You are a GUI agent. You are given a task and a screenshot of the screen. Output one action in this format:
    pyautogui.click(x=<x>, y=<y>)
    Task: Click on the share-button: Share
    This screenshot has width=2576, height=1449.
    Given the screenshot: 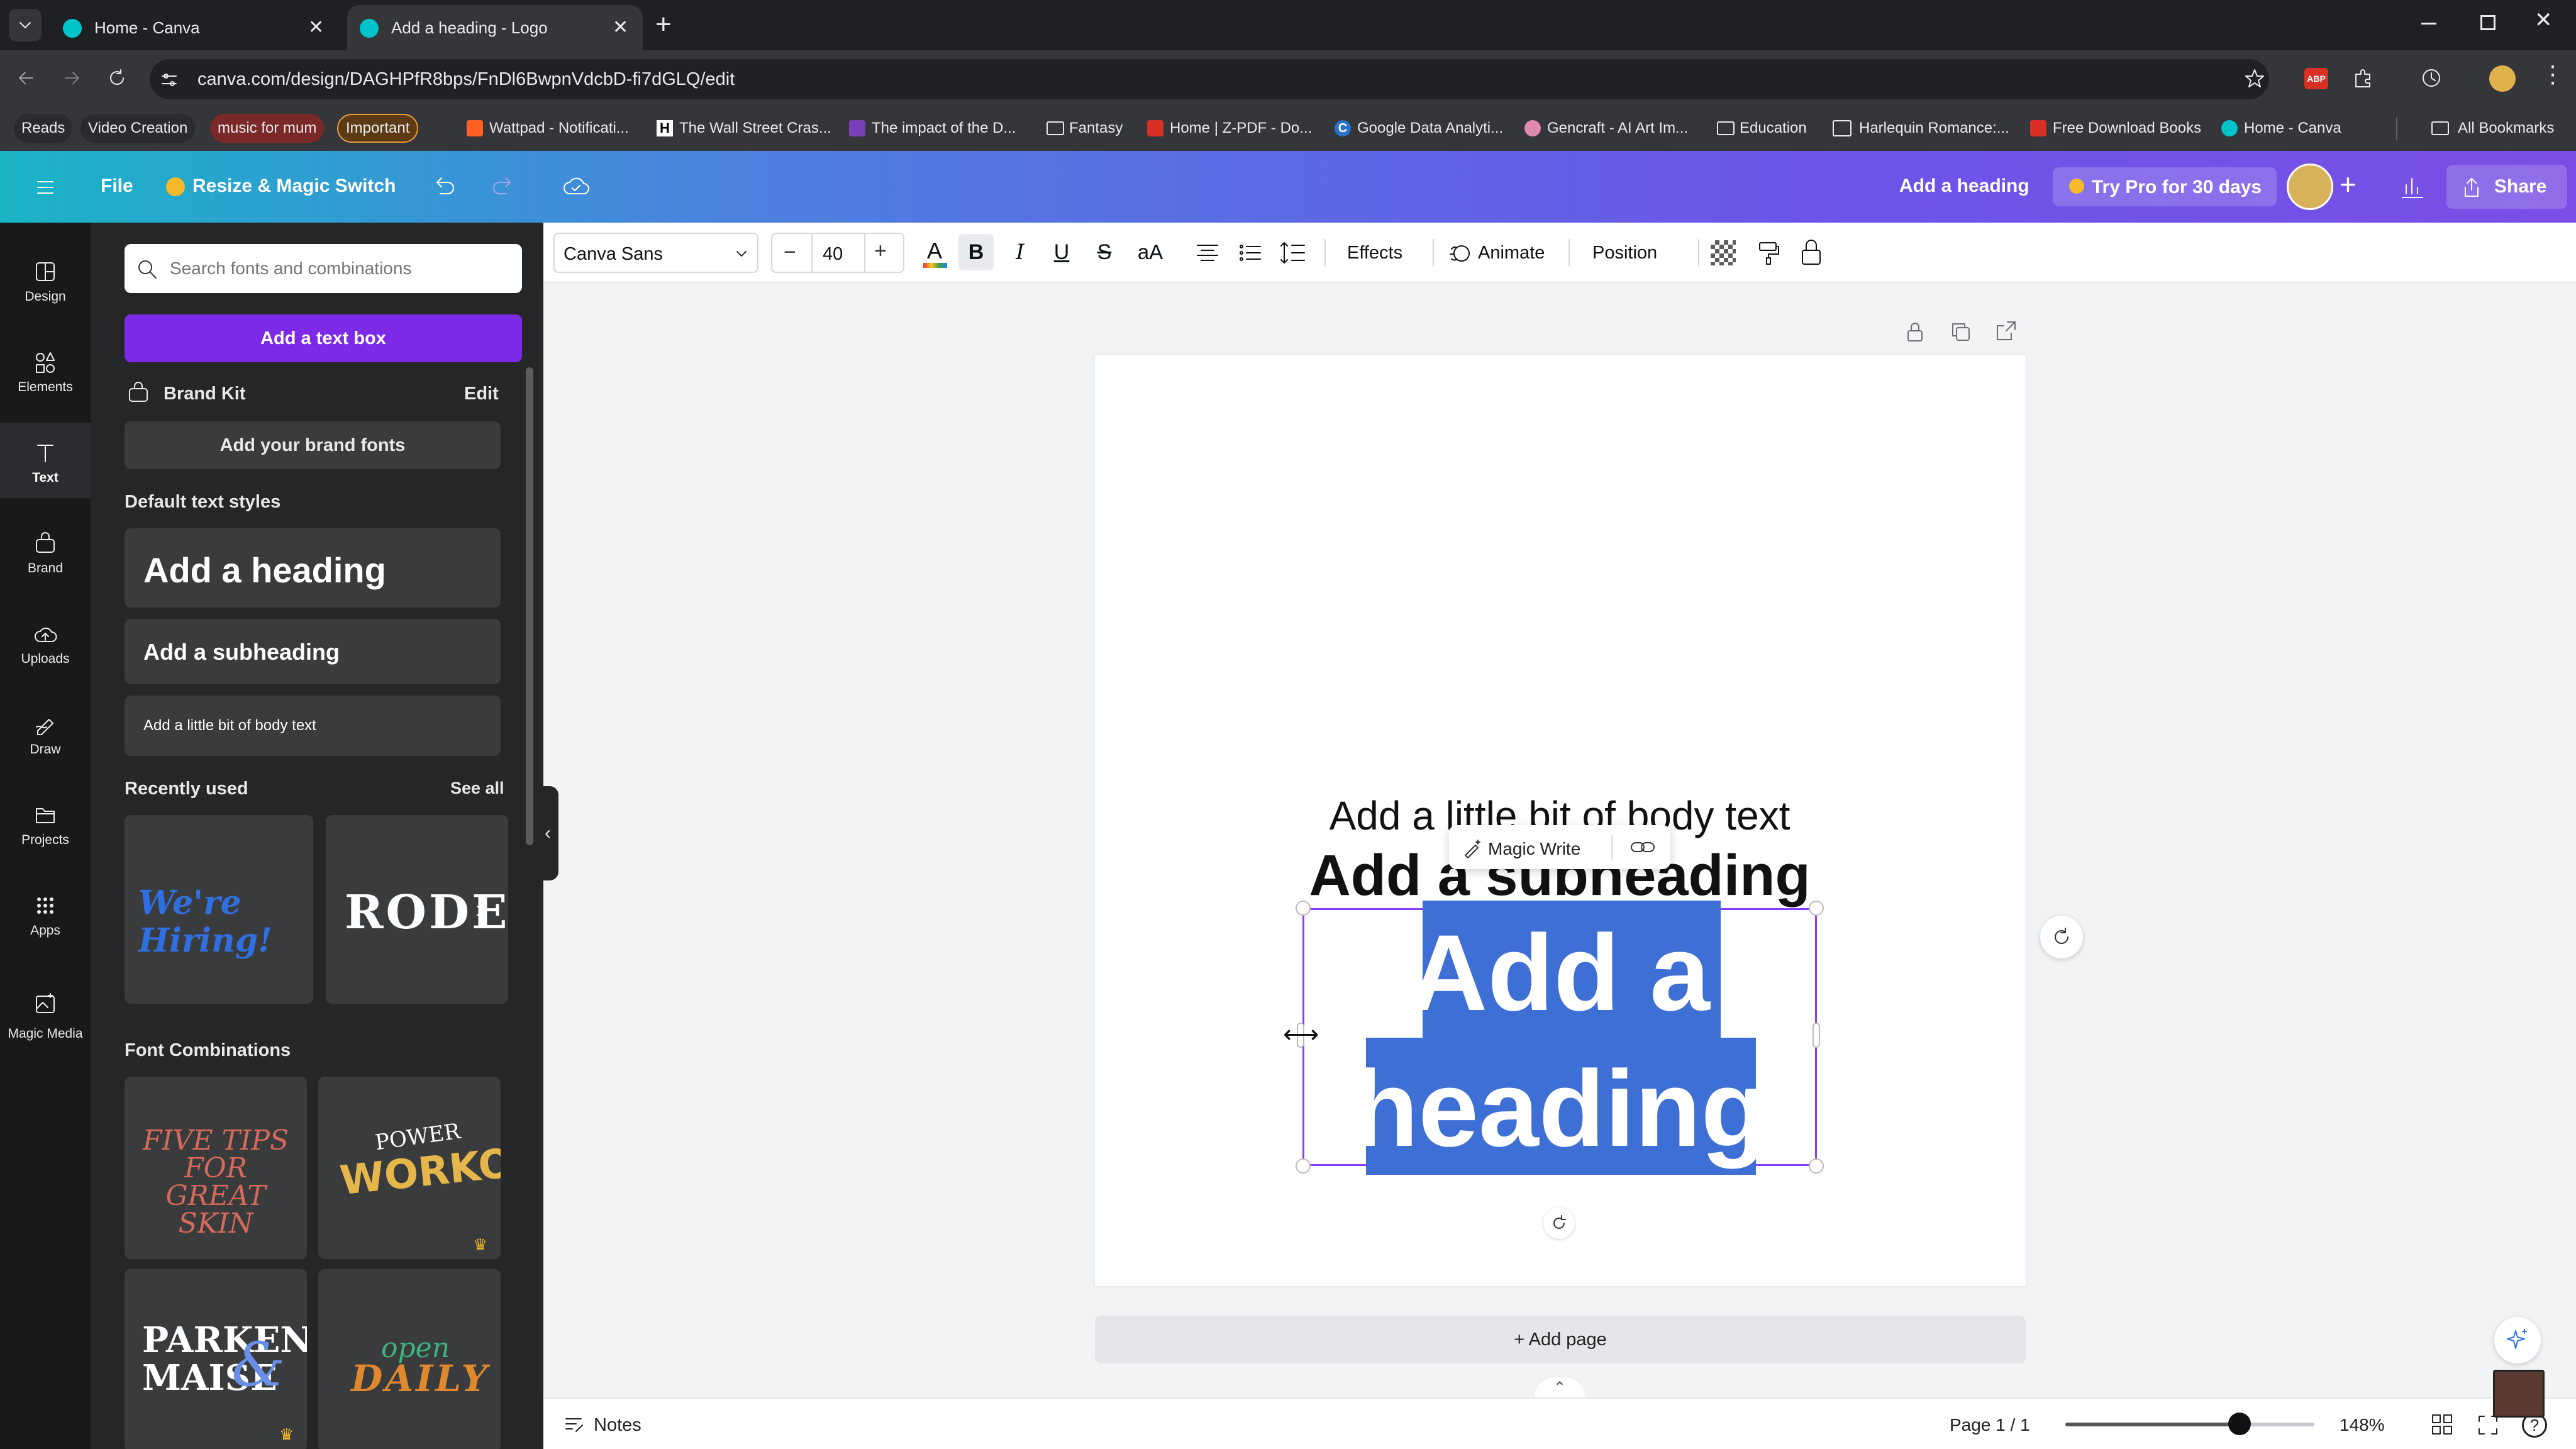 What is the action you would take?
    pyautogui.click(x=2506, y=187)
    